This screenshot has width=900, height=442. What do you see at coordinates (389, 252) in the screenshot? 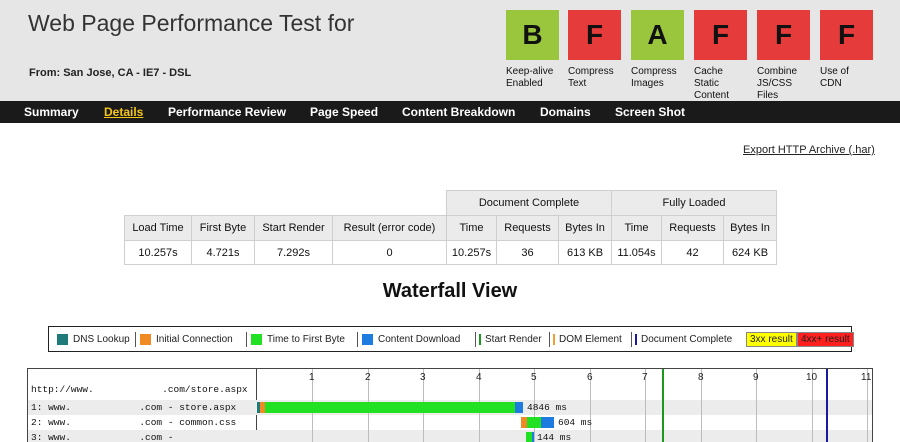
I see `value-result: 0` at bounding box center [389, 252].